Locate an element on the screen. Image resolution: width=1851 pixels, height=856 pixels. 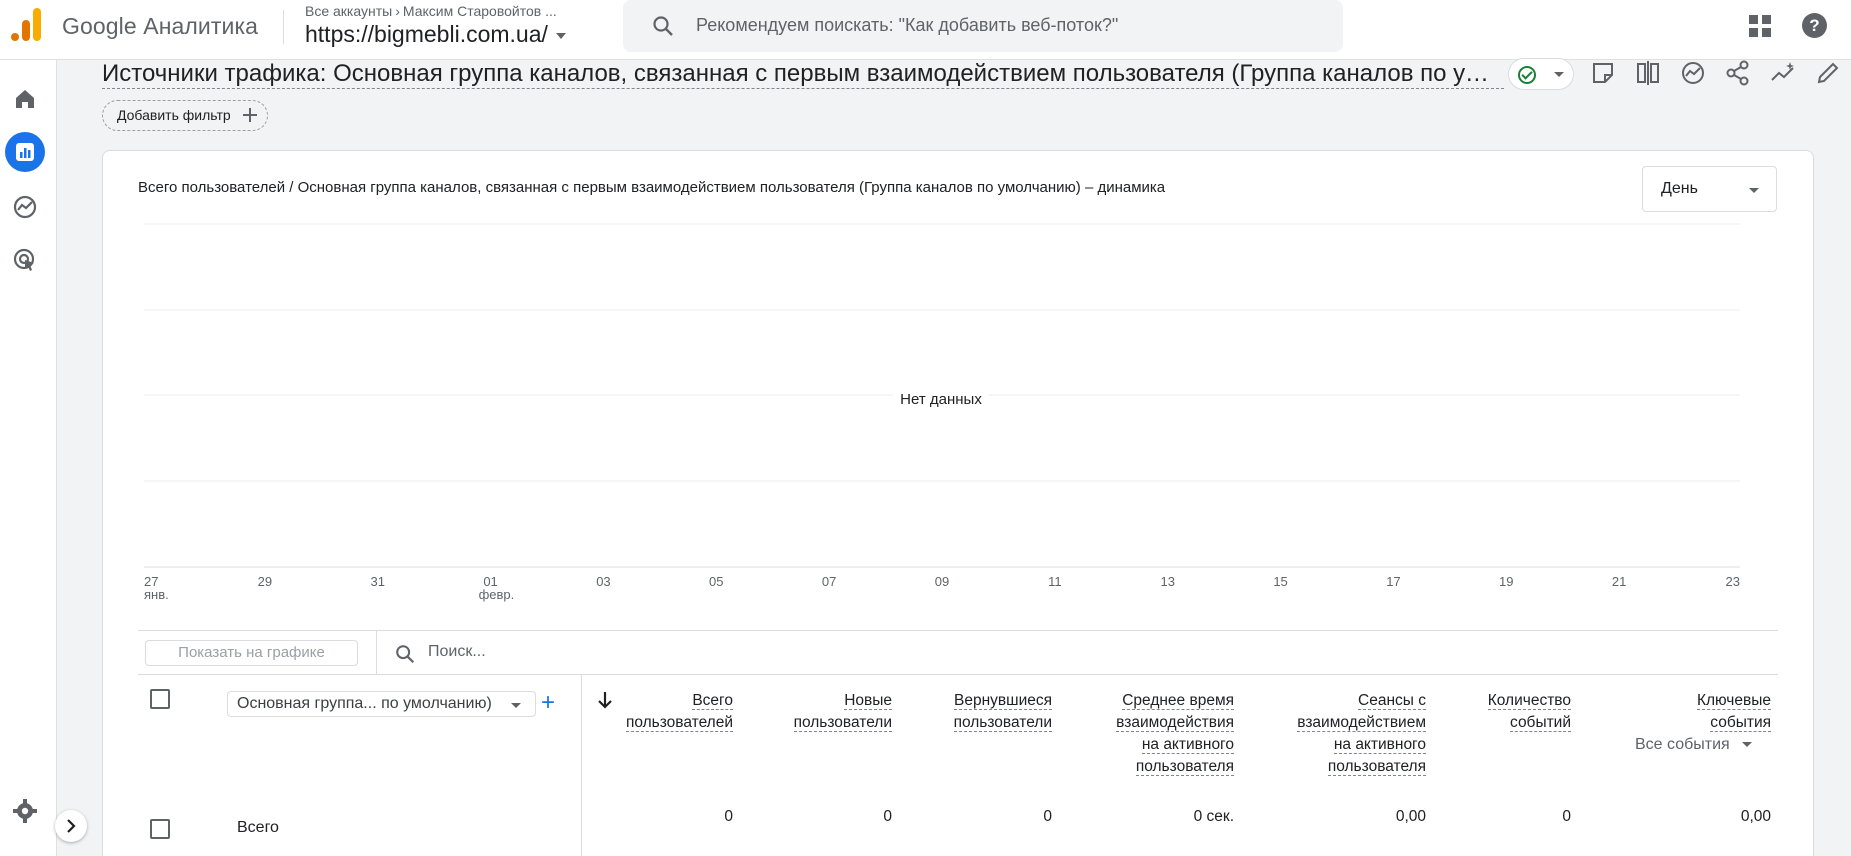
compare-icon is located at coordinates (1648, 73).